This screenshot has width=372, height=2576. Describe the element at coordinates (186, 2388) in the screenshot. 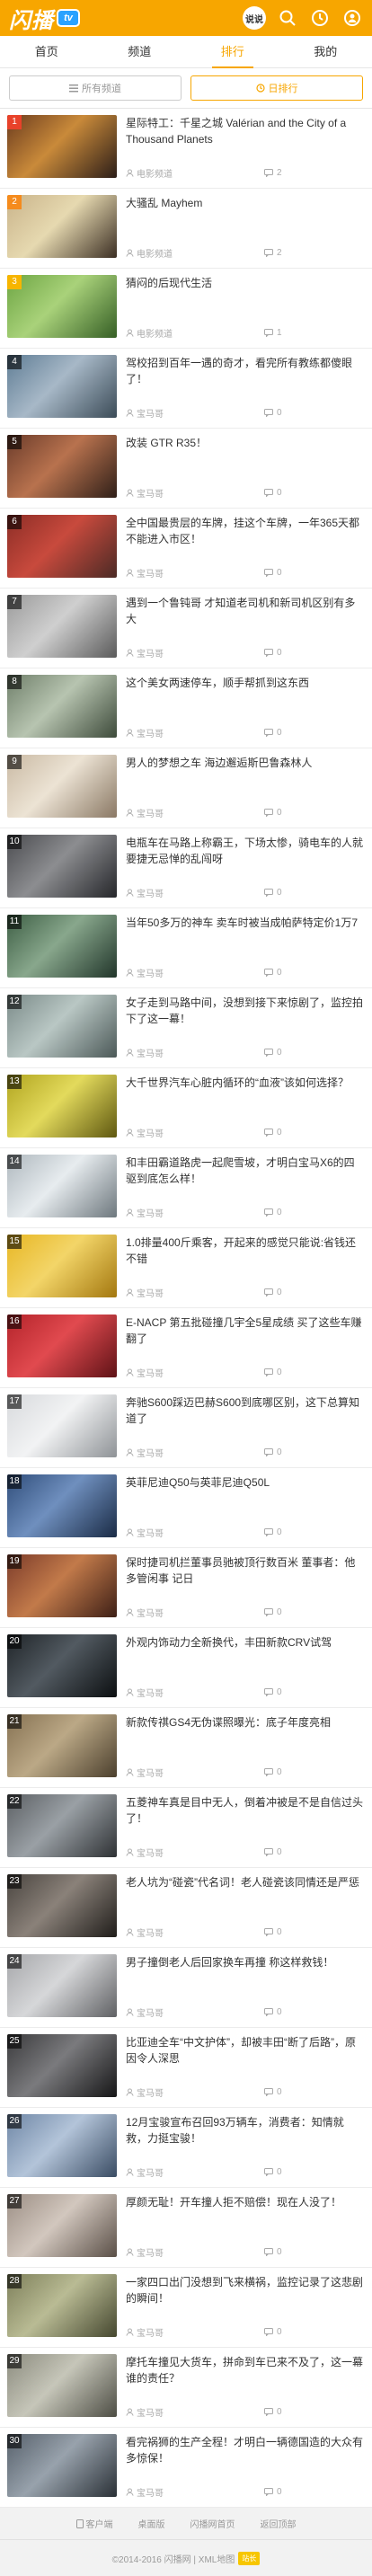

I see `list-item: 29摩托车撞见大货车，拼命到车已来不及了，这一幕谁的责任？宝马哥0` at that location.